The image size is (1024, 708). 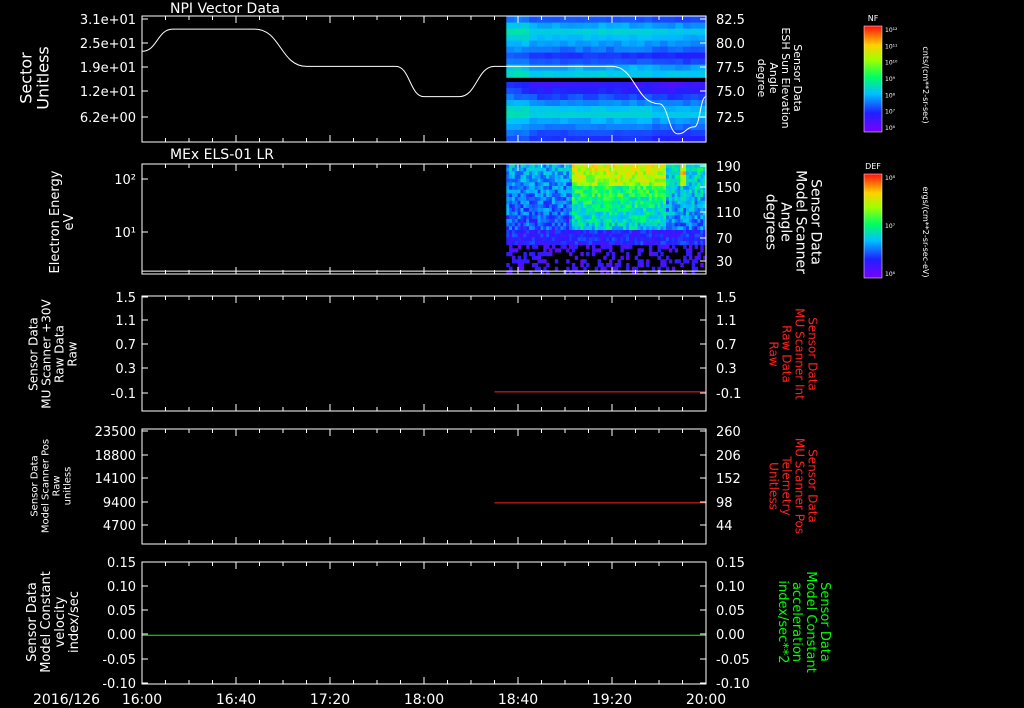 What do you see at coordinates (119, 503) in the screenshot?
I see `y-tick-label: 9400` at bounding box center [119, 503].